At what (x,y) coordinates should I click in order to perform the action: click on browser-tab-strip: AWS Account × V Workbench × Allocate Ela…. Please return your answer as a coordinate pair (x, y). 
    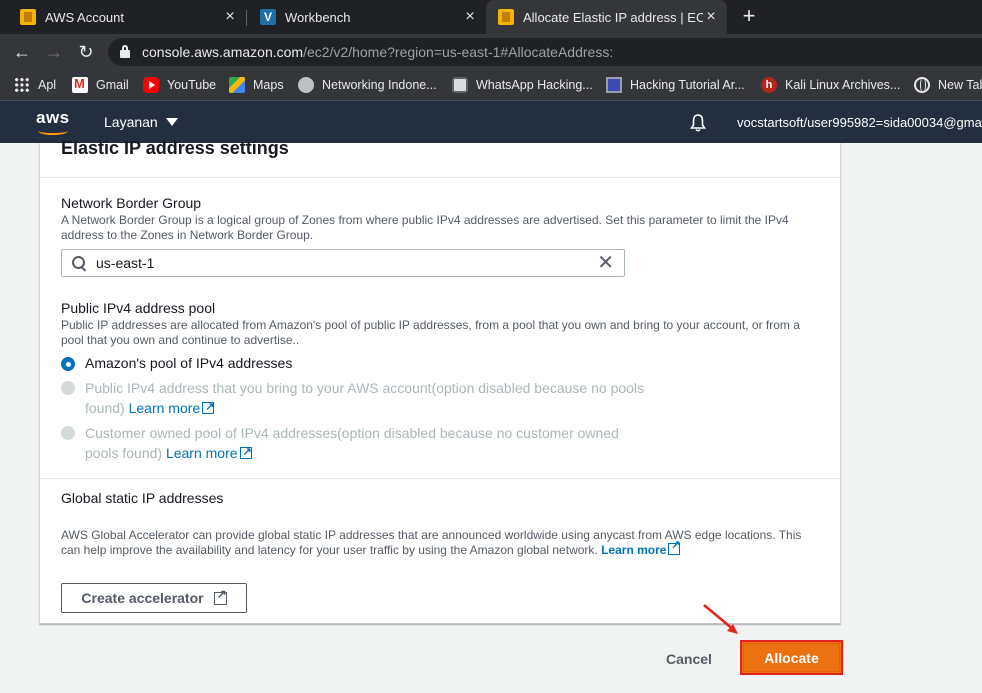
    Looking at the image, I should click on (491, 17).